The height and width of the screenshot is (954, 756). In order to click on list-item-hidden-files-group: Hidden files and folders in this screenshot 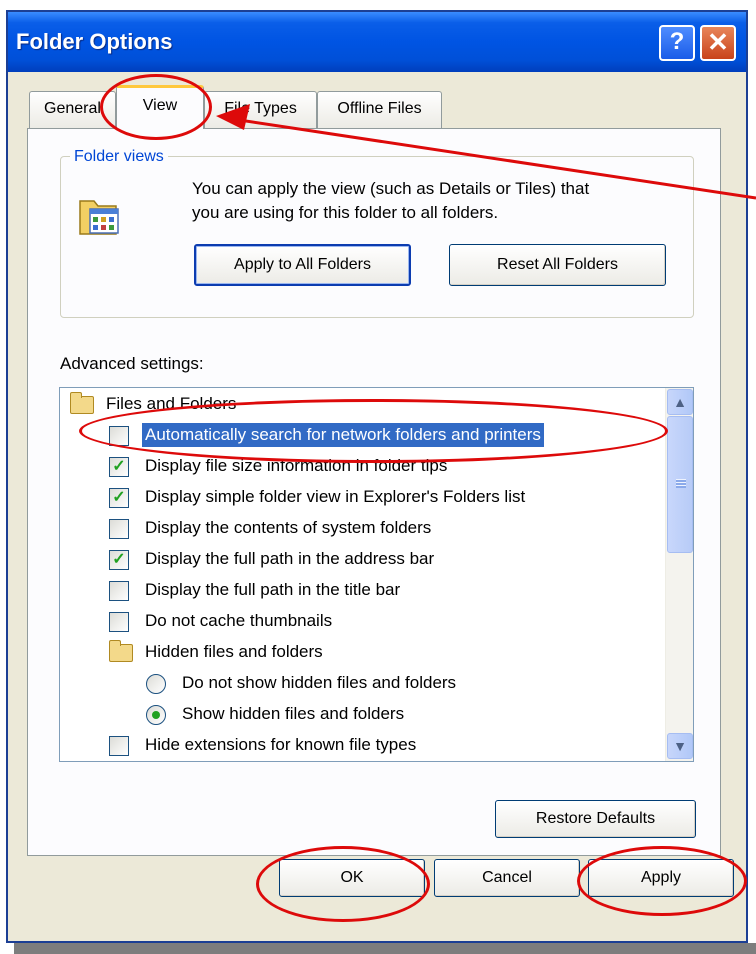, I will do `click(362, 653)`.